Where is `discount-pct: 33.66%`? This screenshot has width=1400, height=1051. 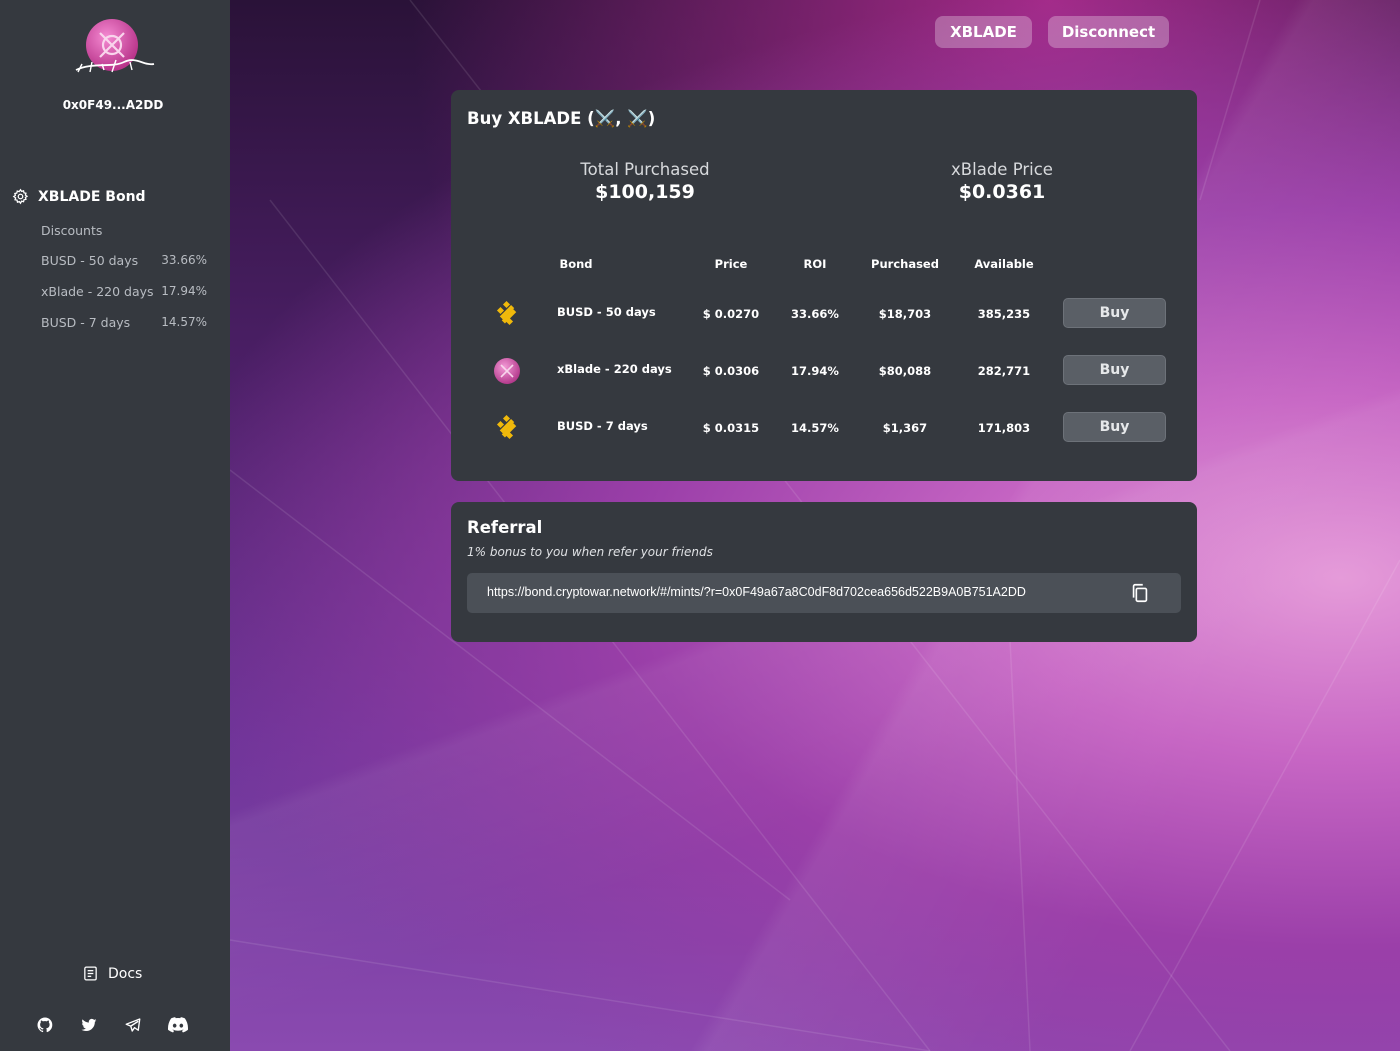
discount-pct: 33.66% is located at coordinates (184, 260).